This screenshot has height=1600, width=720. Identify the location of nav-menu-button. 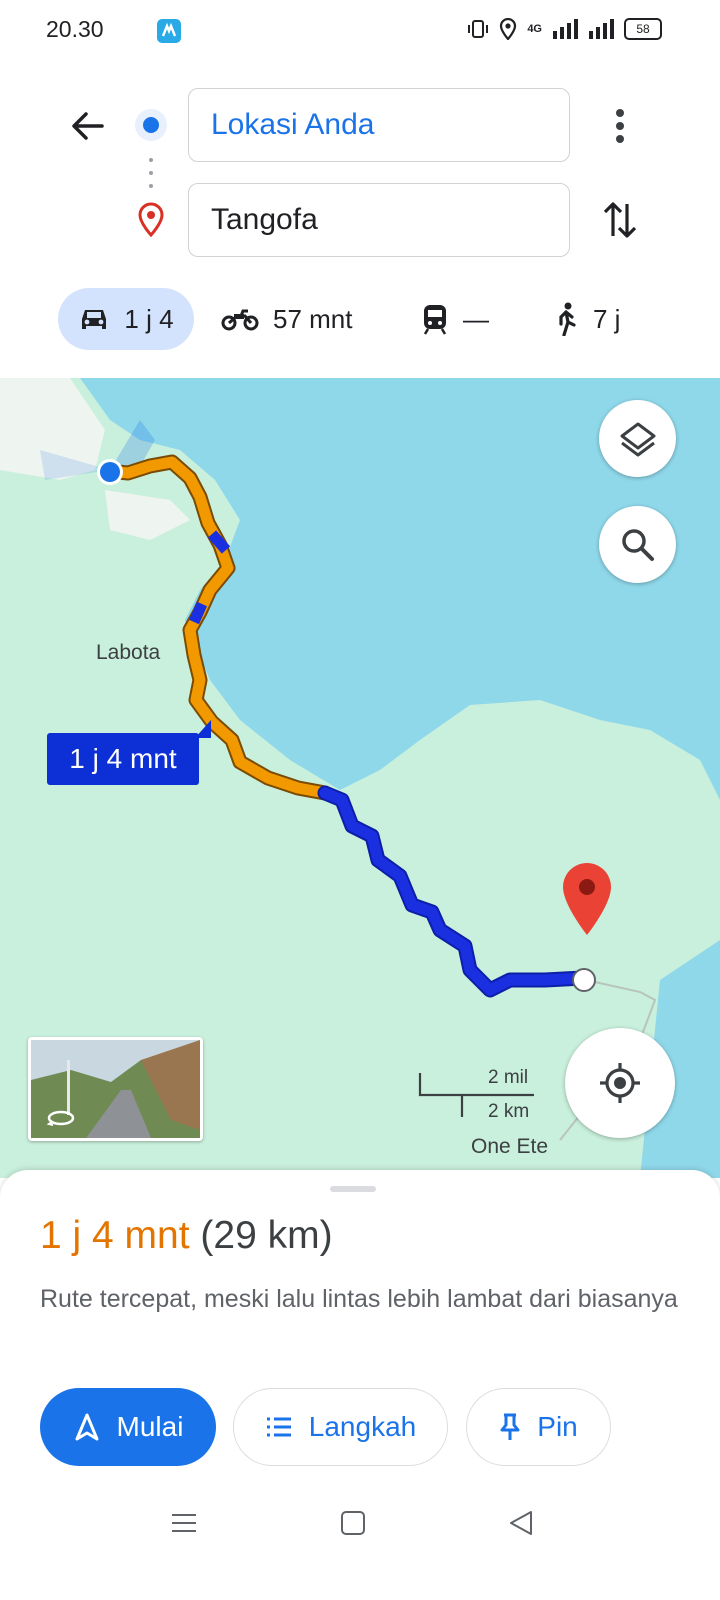
(184, 1525).